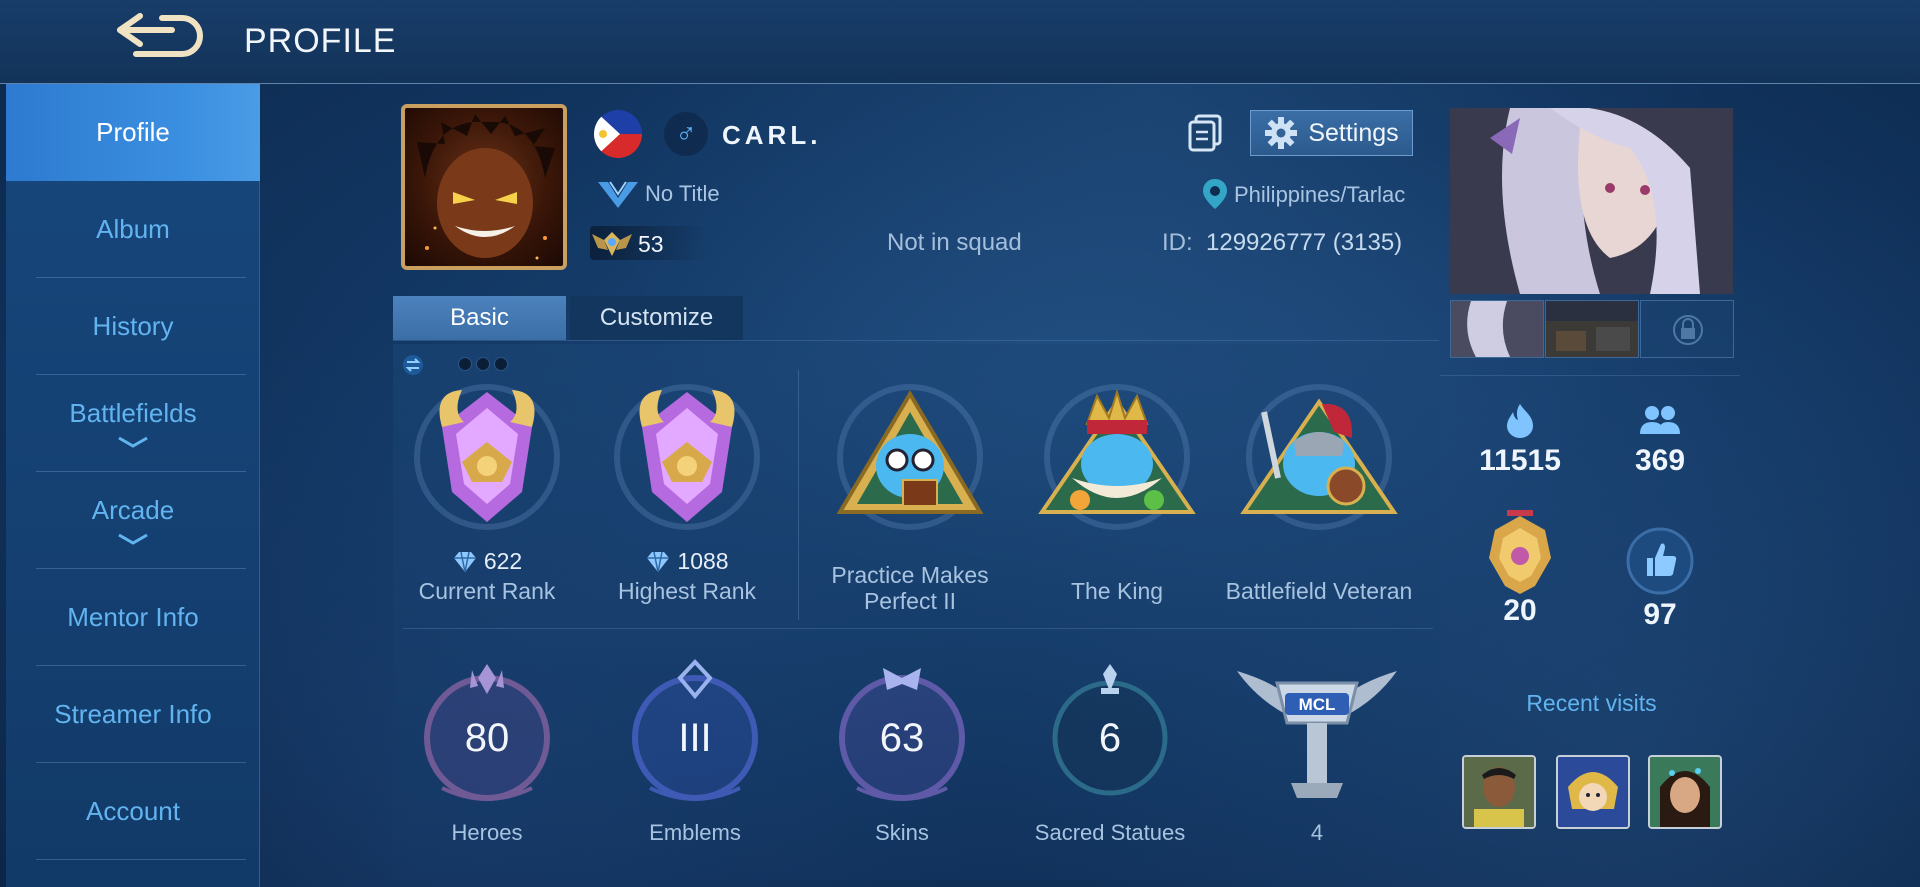  I want to click on tab-basic: Basic, so click(479, 318).